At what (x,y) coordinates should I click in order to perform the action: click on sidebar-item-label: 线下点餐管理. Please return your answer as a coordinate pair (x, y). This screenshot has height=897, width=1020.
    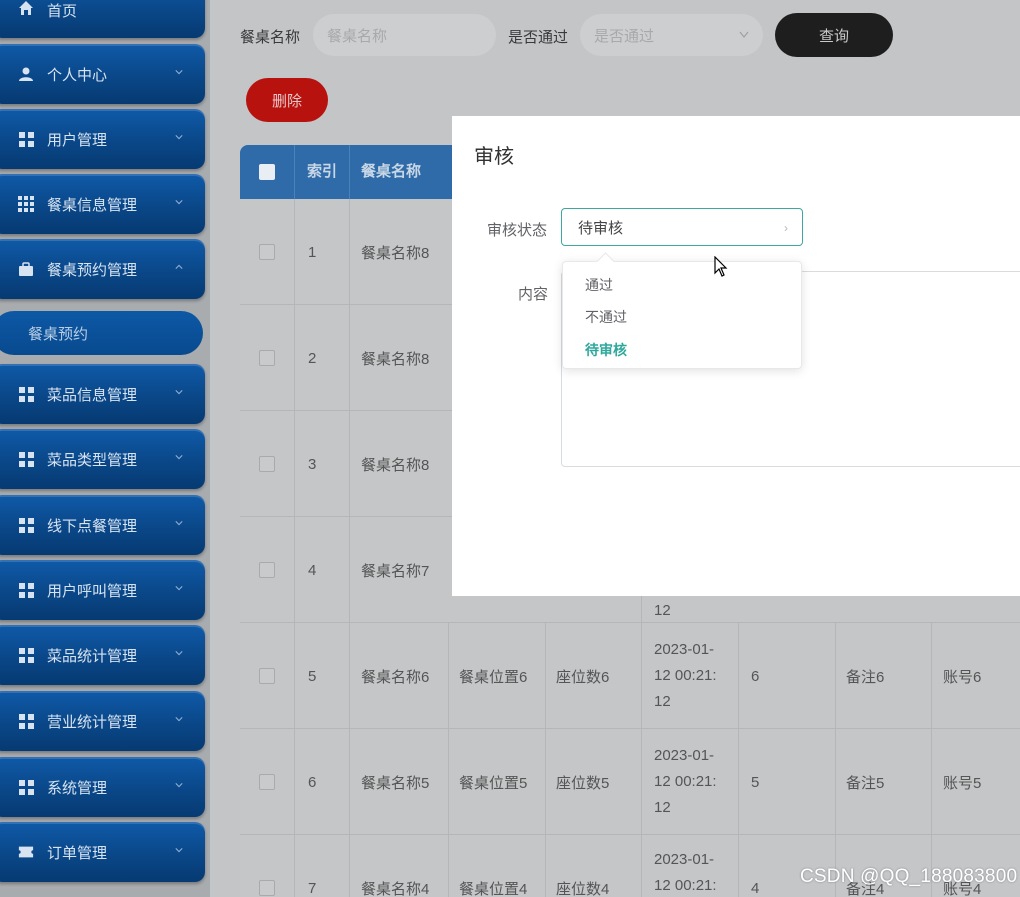
    Looking at the image, I should click on (92, 526).